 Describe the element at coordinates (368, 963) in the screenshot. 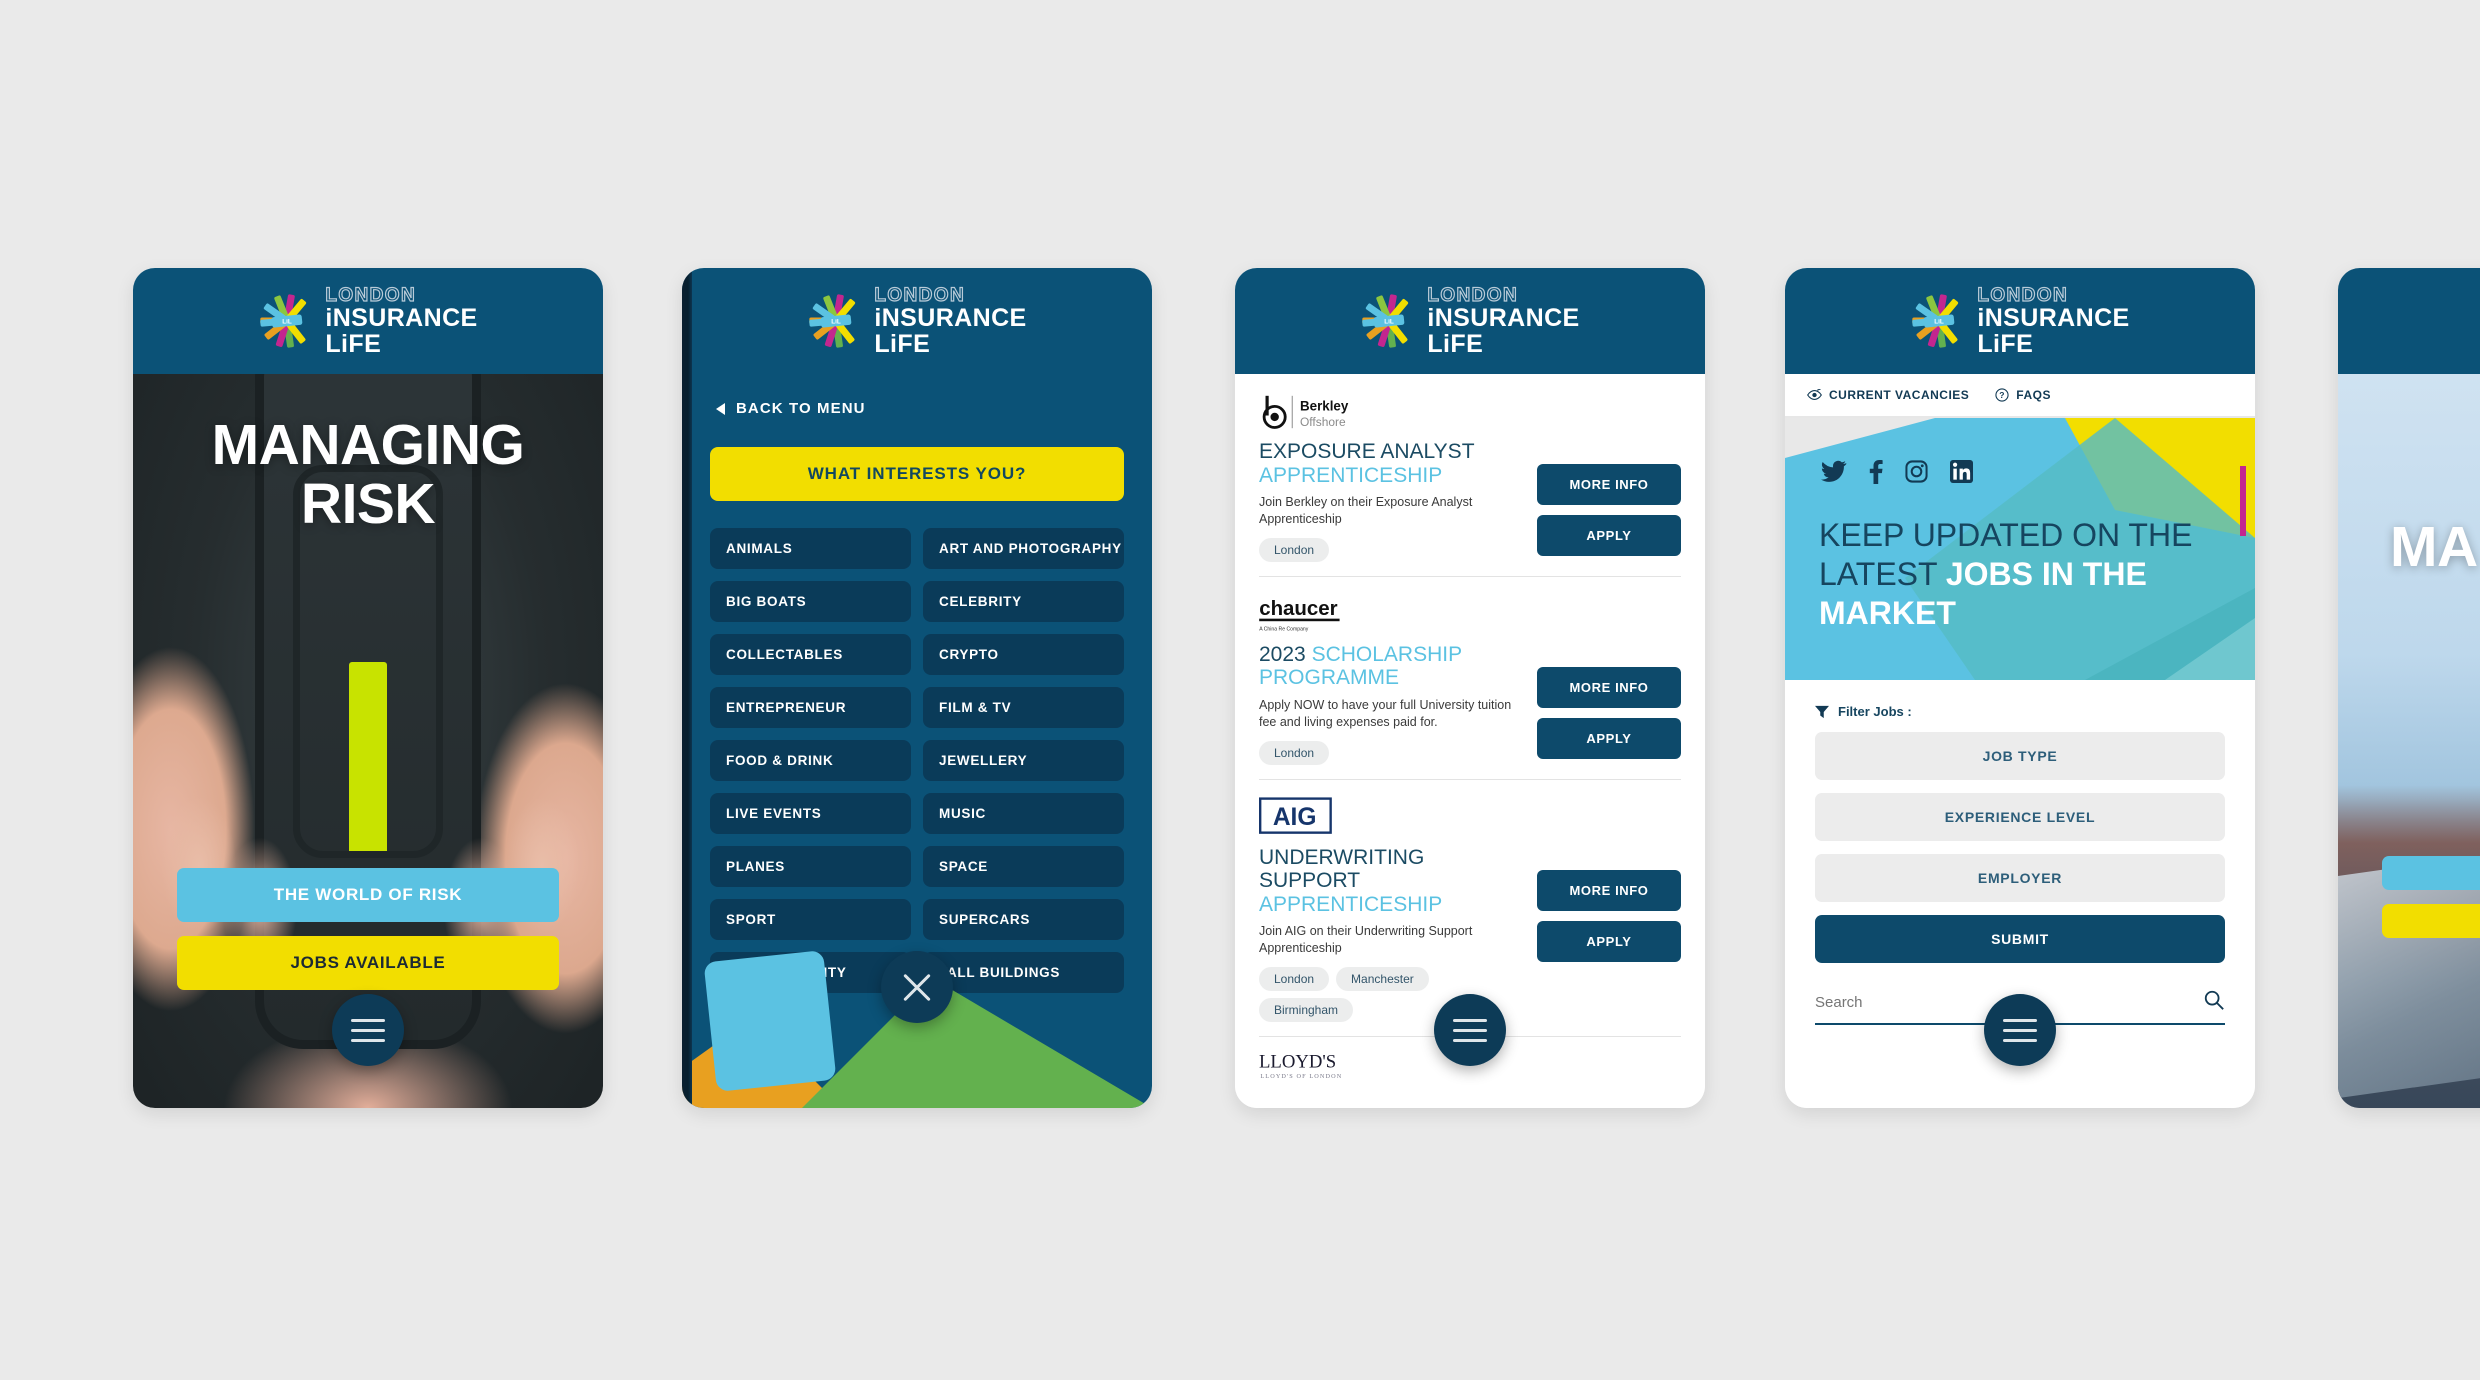

I see `jobs-available-button: JOBS AVAILABLE` at that location.